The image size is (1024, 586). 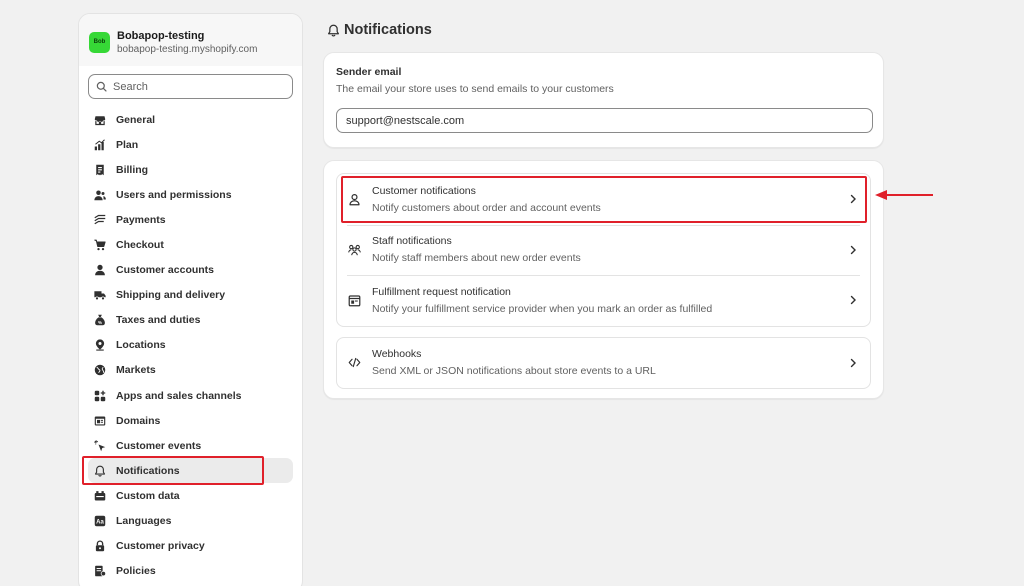 I want to click on store-avatar: Bob, so click(x=99, y=42).